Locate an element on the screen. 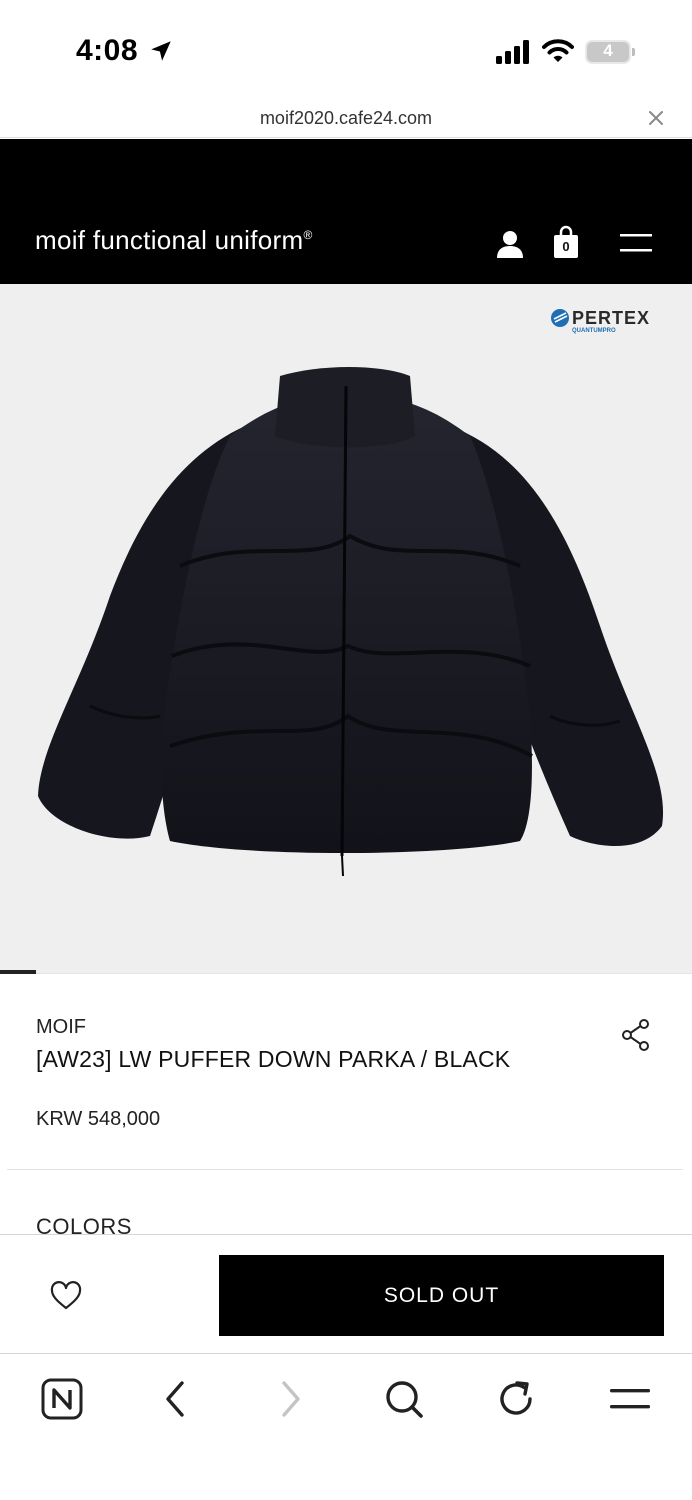  carousel-indicator is located at coordinates (18, 972).